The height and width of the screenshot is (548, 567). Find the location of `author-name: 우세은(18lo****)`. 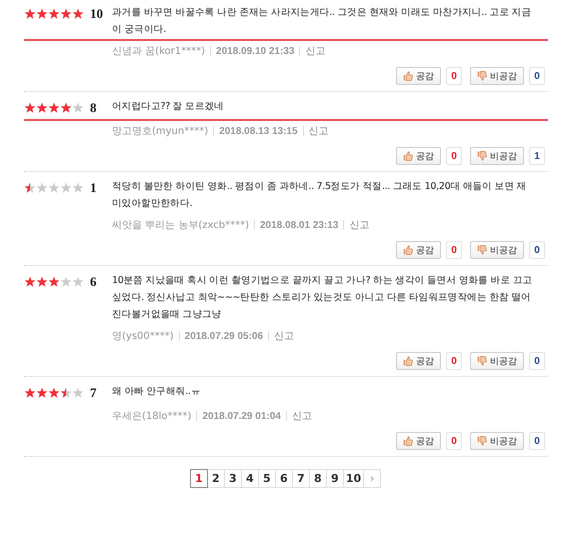

author-name: 우세은(18lo****) is located at coordinates (152, 416).